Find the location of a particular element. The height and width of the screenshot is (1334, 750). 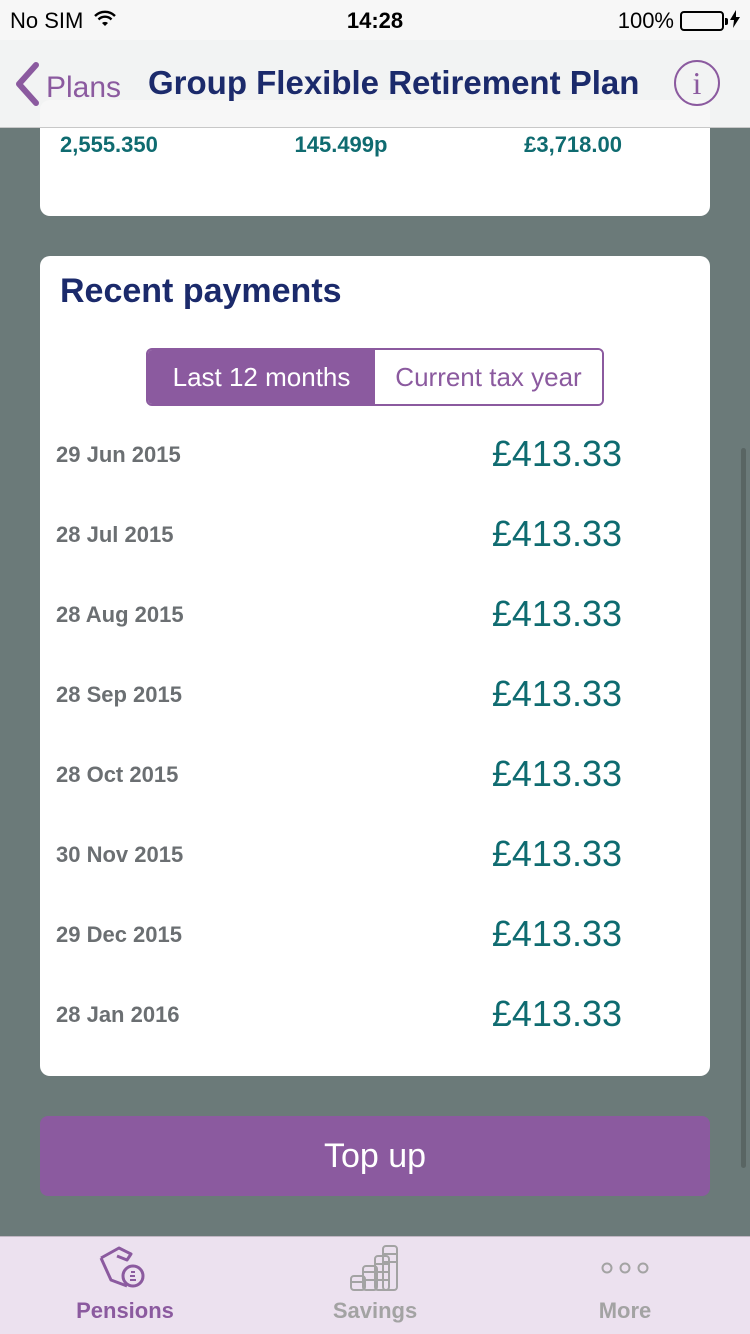

holding-value: £3,718.00 is located at coordinates (573, 144).